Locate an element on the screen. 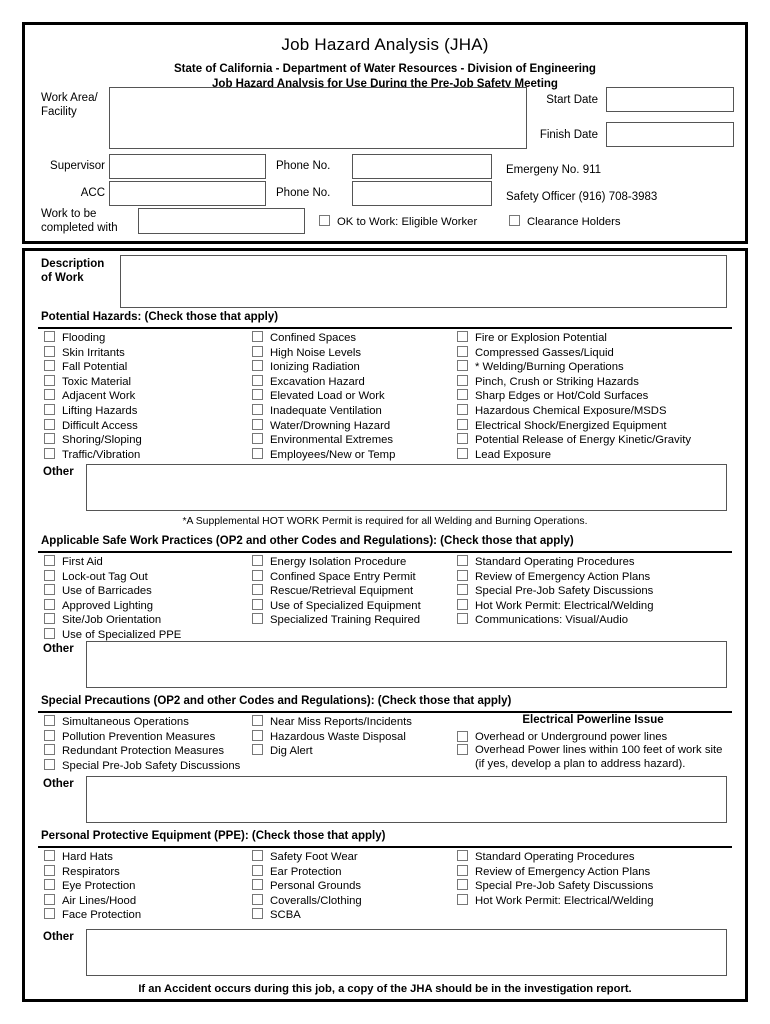 This screenshot has height=1024, width=770. safe-practice-item-row: Review of Emergency Action Plans is located at coordinates (555, 577).